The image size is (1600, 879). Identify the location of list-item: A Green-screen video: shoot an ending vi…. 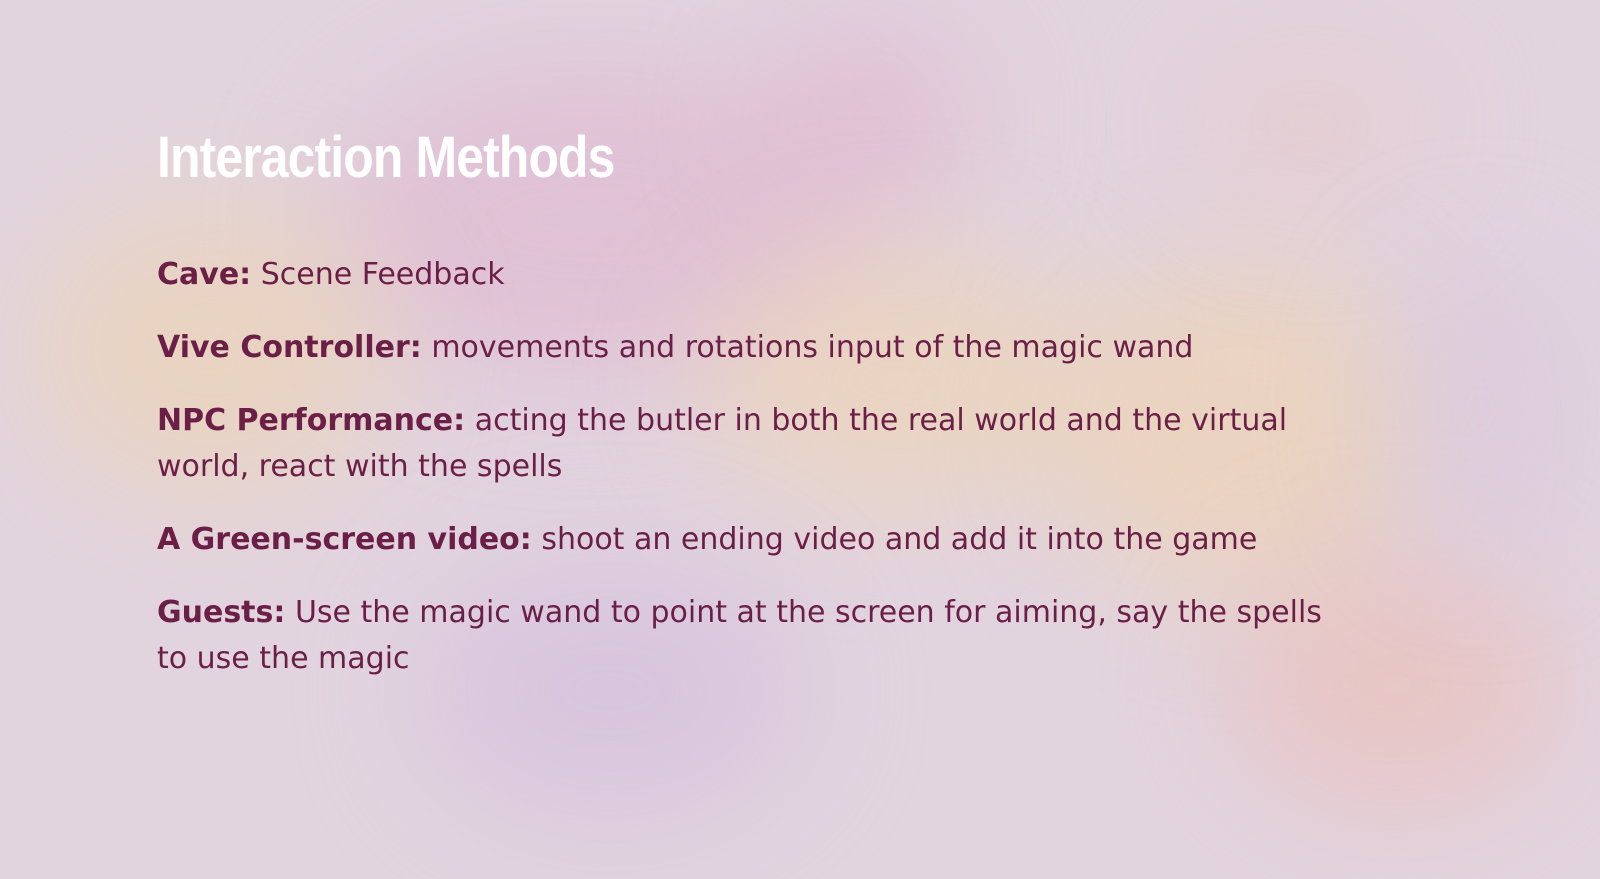
(757, 540).